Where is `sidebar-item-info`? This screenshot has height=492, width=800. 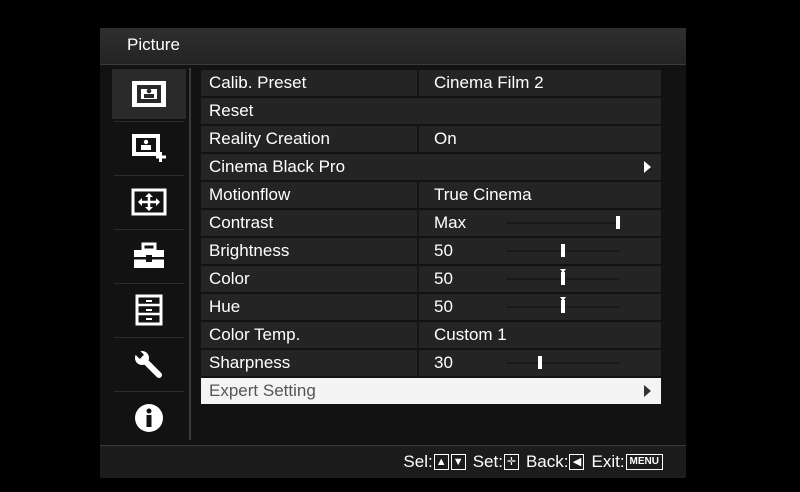
sidebar-item-info is located at coordinates (149, 419).